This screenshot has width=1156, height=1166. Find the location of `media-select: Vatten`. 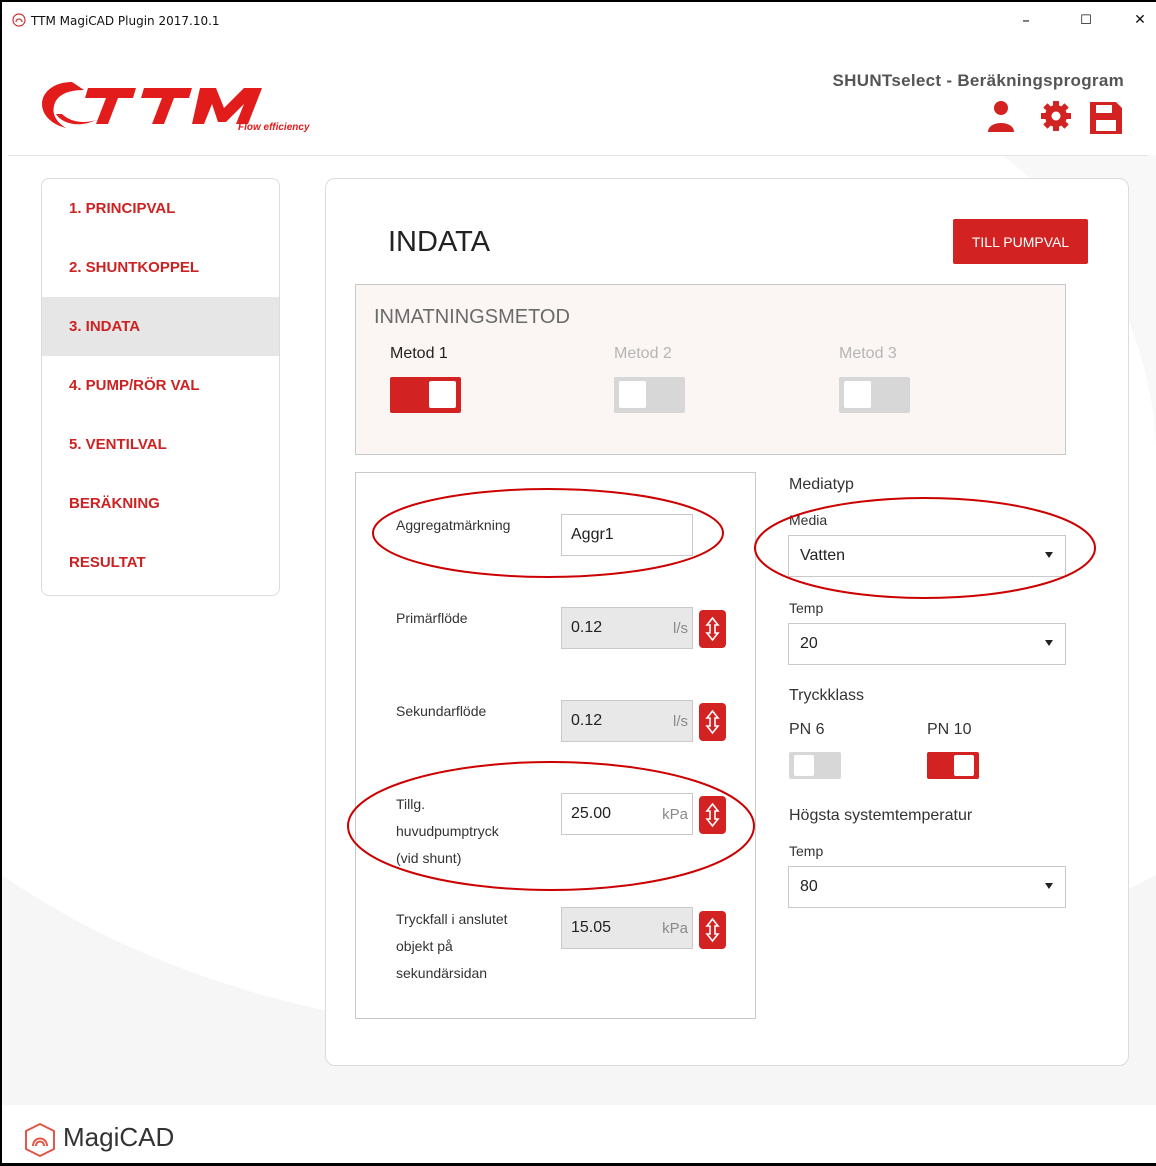

media-select: Vatten is located at coordinates (927, 556).